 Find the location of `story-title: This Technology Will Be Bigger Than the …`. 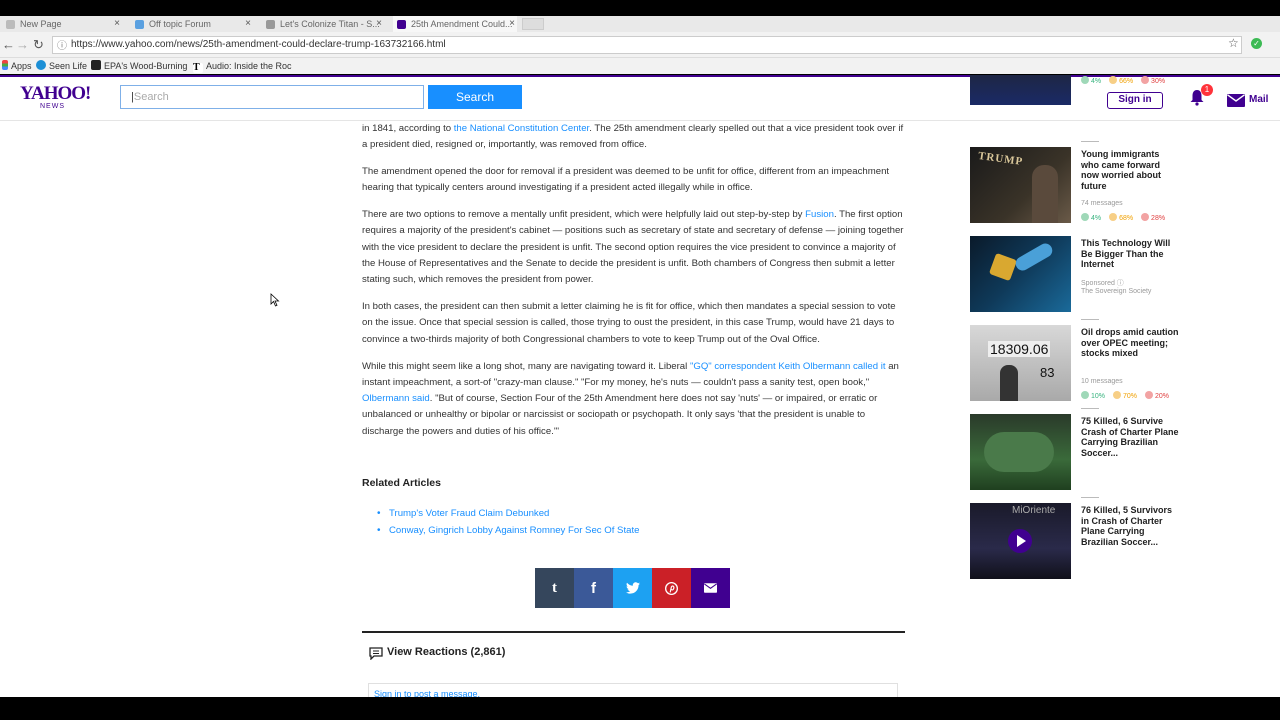

story-title: This Technology Will Be Bigger Than the … is located at coordinates (1130, 254).